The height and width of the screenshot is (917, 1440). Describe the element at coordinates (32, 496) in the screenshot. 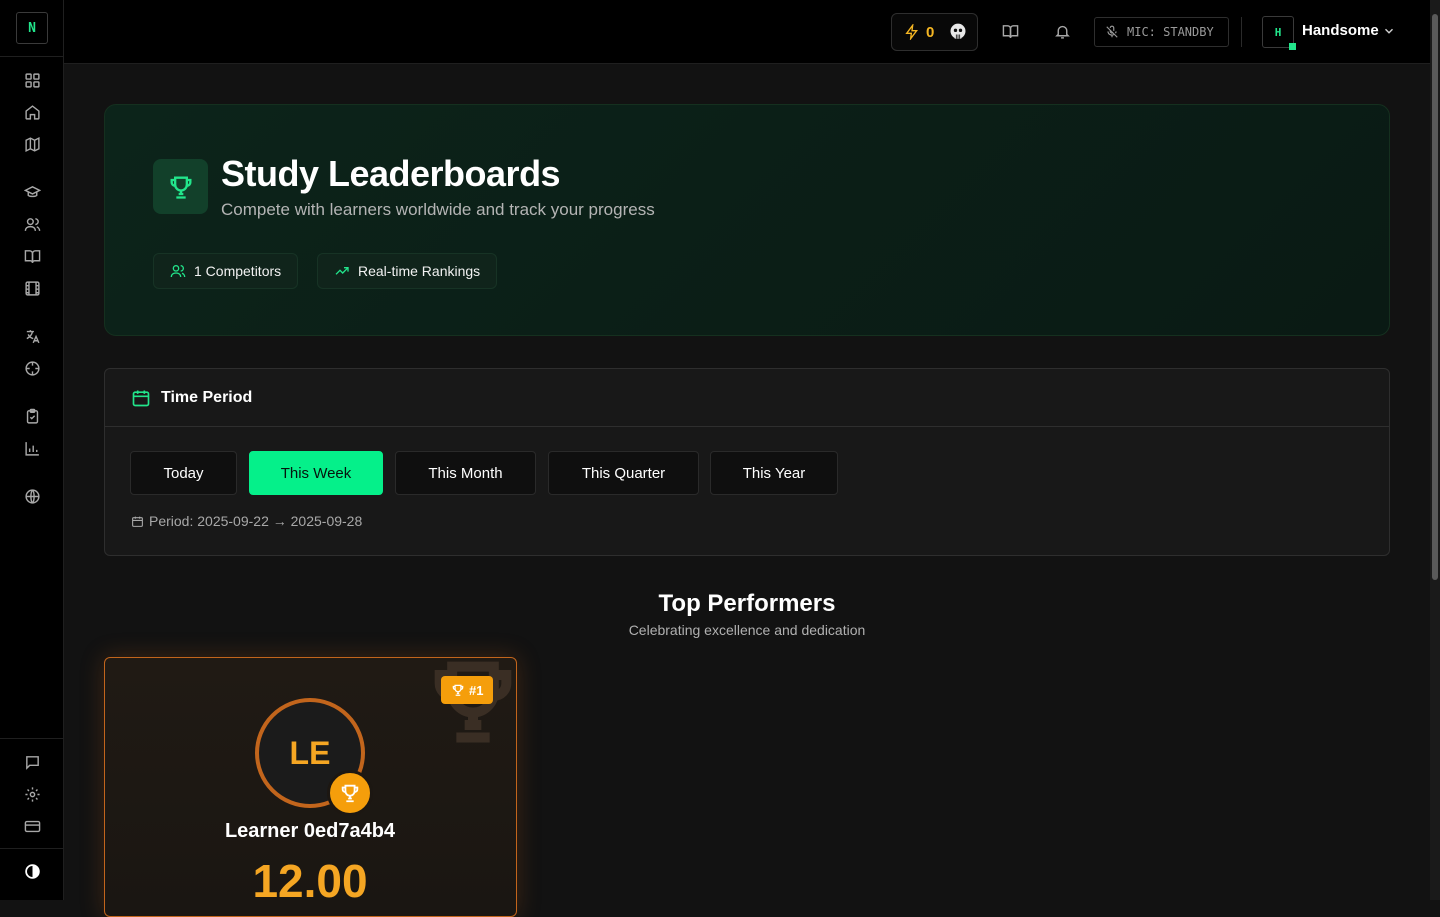

I see `globe-icon` at that location.